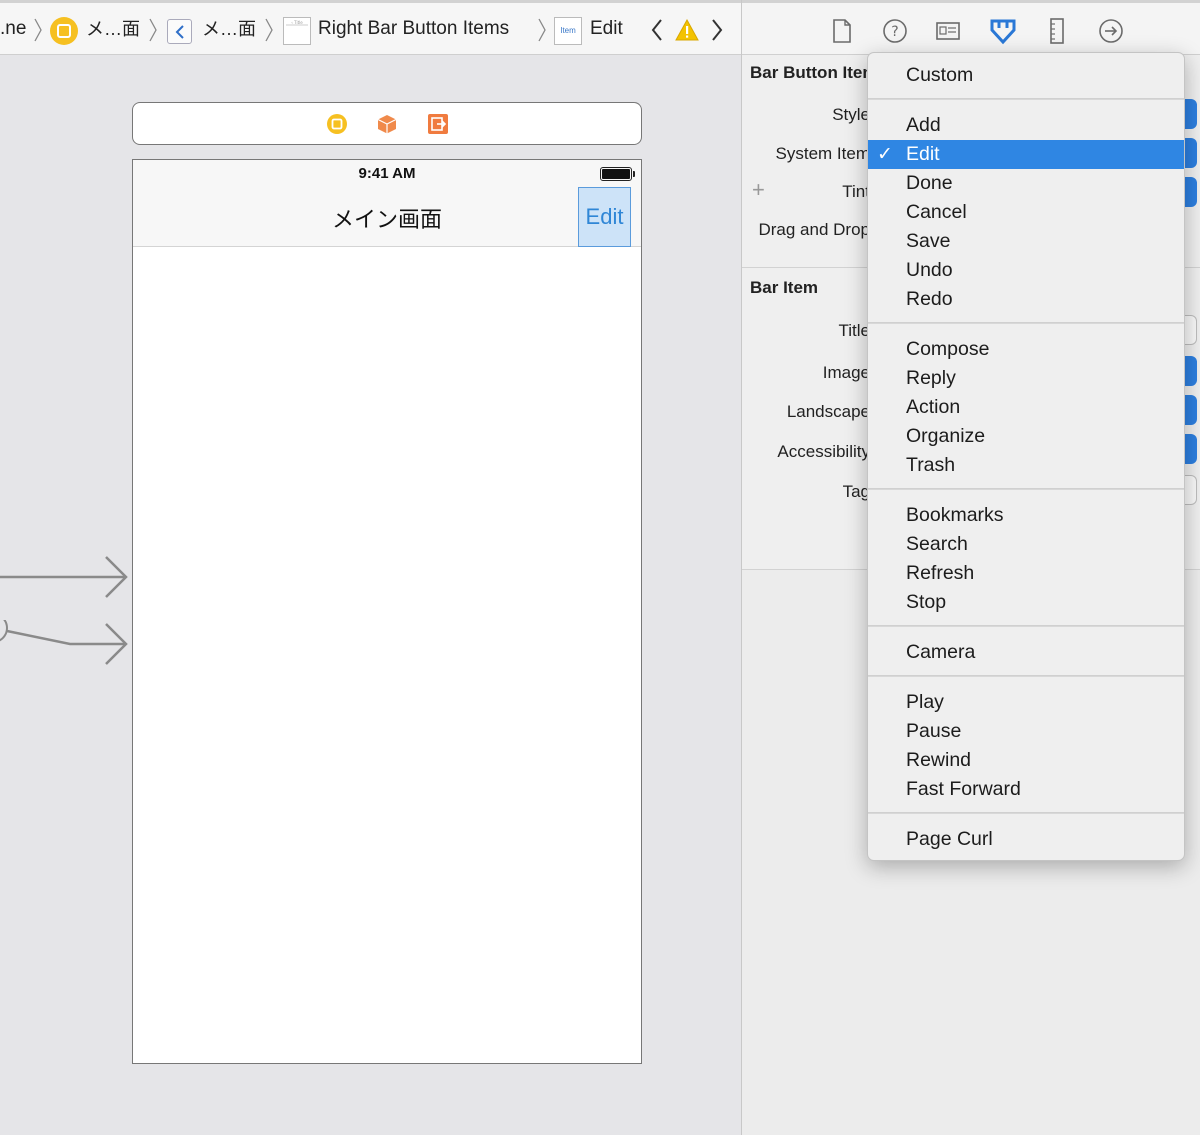 The height and width of the screenshot is (1135, 1200). What do you see at coordinates (923, 154) in the screenshot?
I see `menu-item-edit-label: Edit` at bounding box center [923, 154].